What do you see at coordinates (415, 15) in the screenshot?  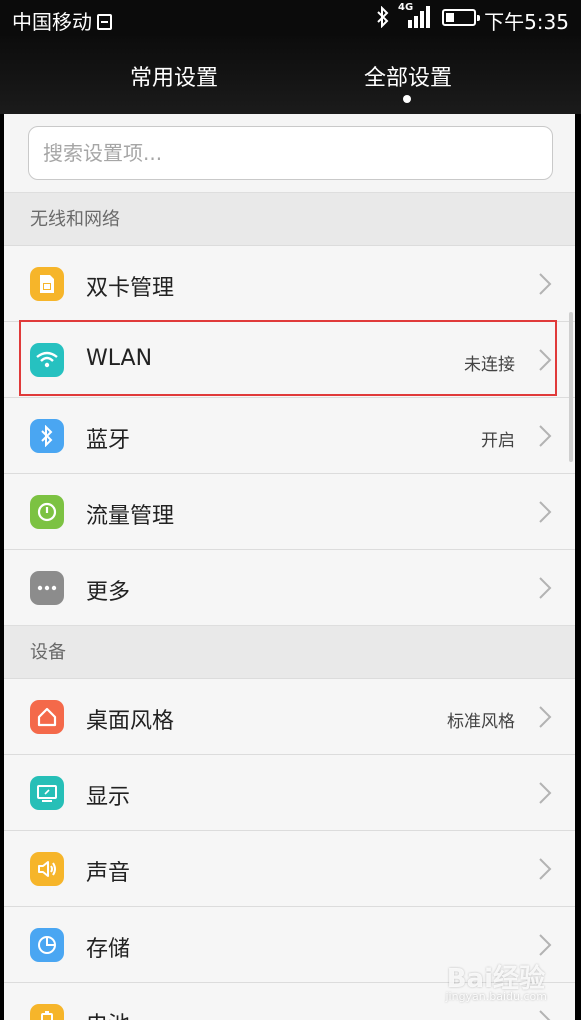 I see `signal-icon: 4G` at bounding box center [415, 15].